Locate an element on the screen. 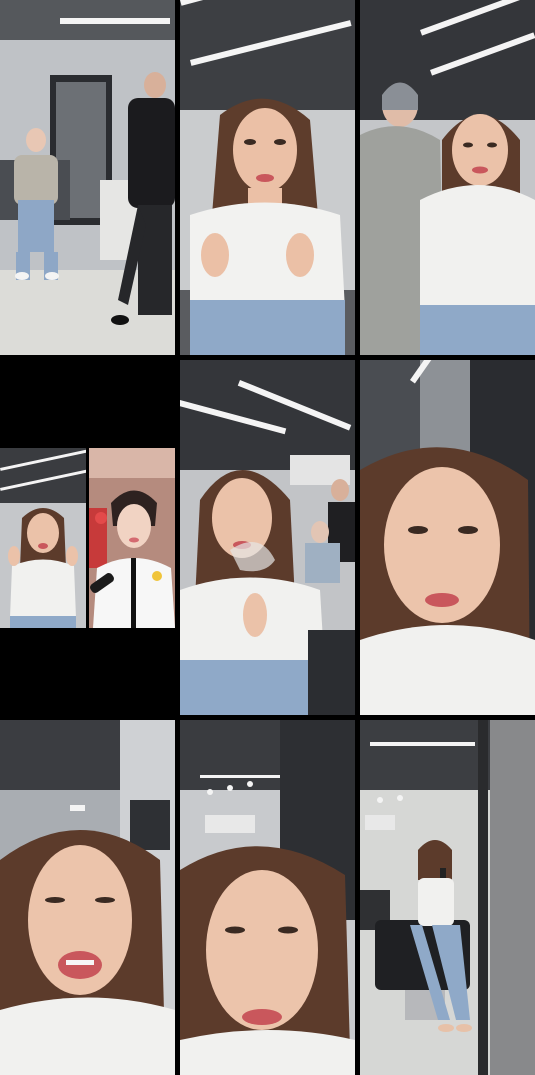  tile-woman-singing is located at coordinates (87, 897).